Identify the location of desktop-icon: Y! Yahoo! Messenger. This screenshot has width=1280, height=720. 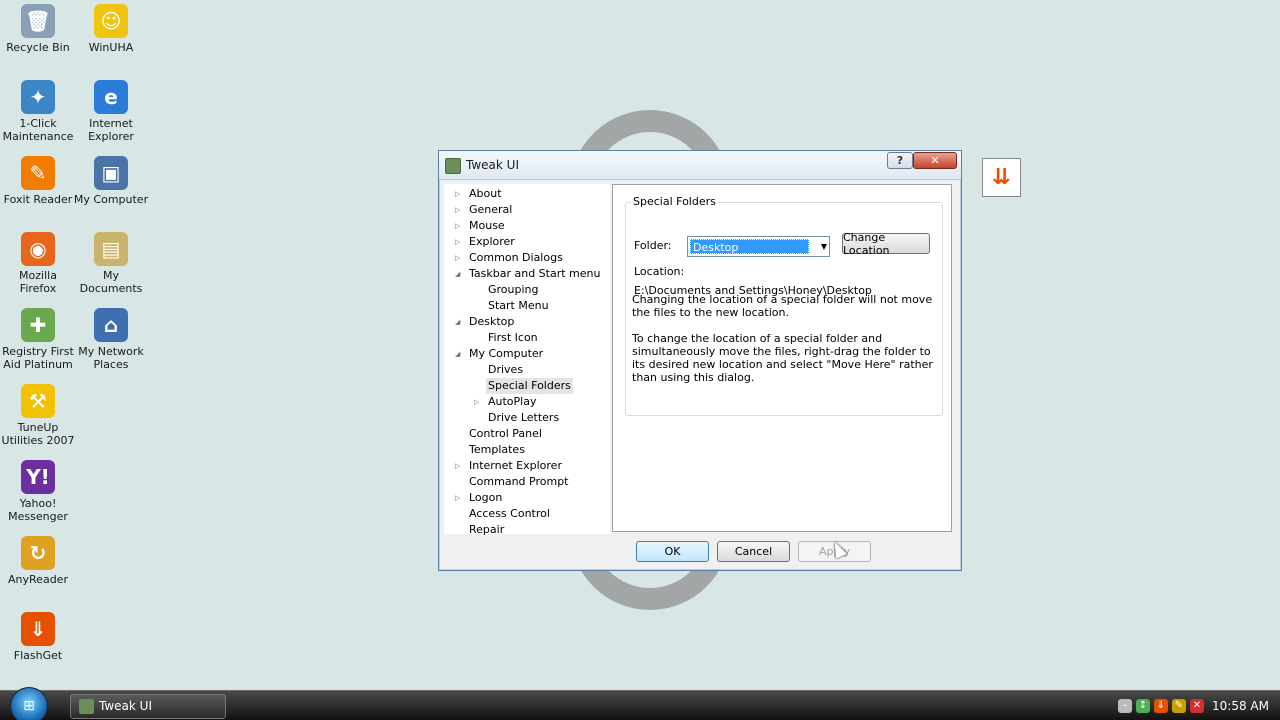
(38, 491).